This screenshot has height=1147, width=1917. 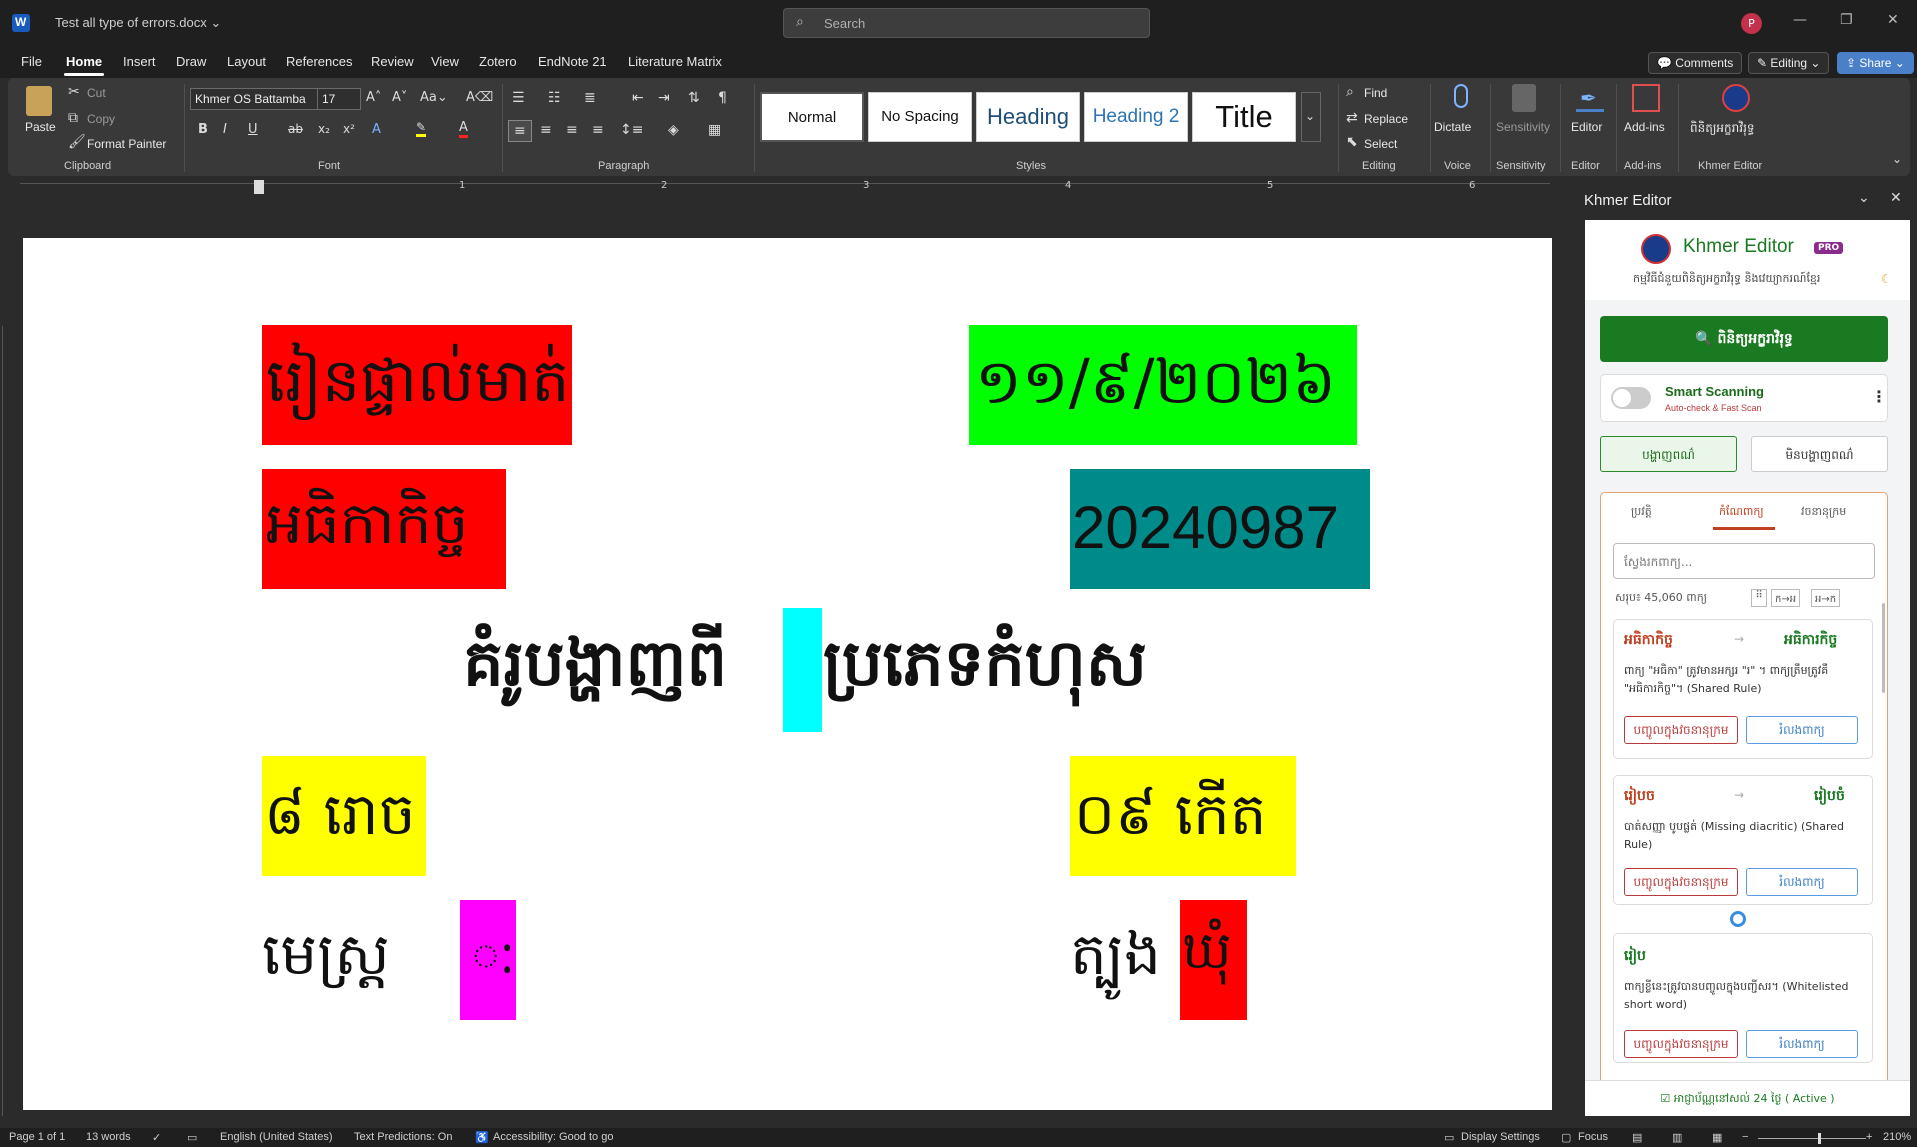 I want to click on style-heading-2: Heading 2, so click(x=1136, y=117).